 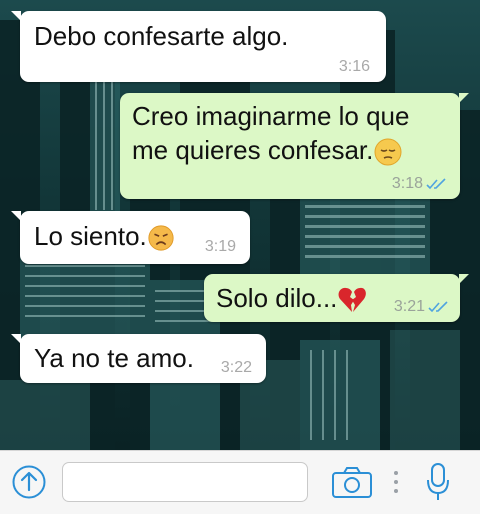 What do you see at coordinates (409, 306) in the screenshot?
I see `message-time: 3:21` at bounding box center [409, 306].